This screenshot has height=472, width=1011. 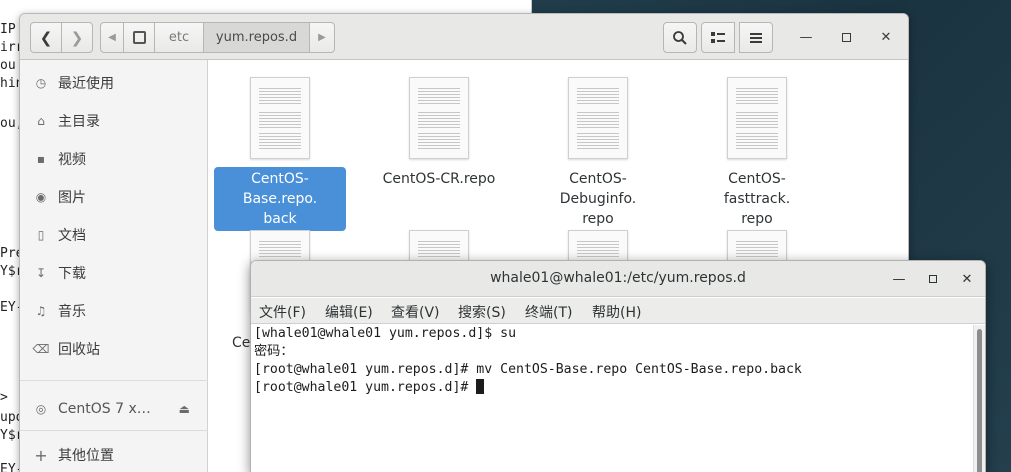 I want to click on clock-icon: ◷, so click(x=41, y=83).